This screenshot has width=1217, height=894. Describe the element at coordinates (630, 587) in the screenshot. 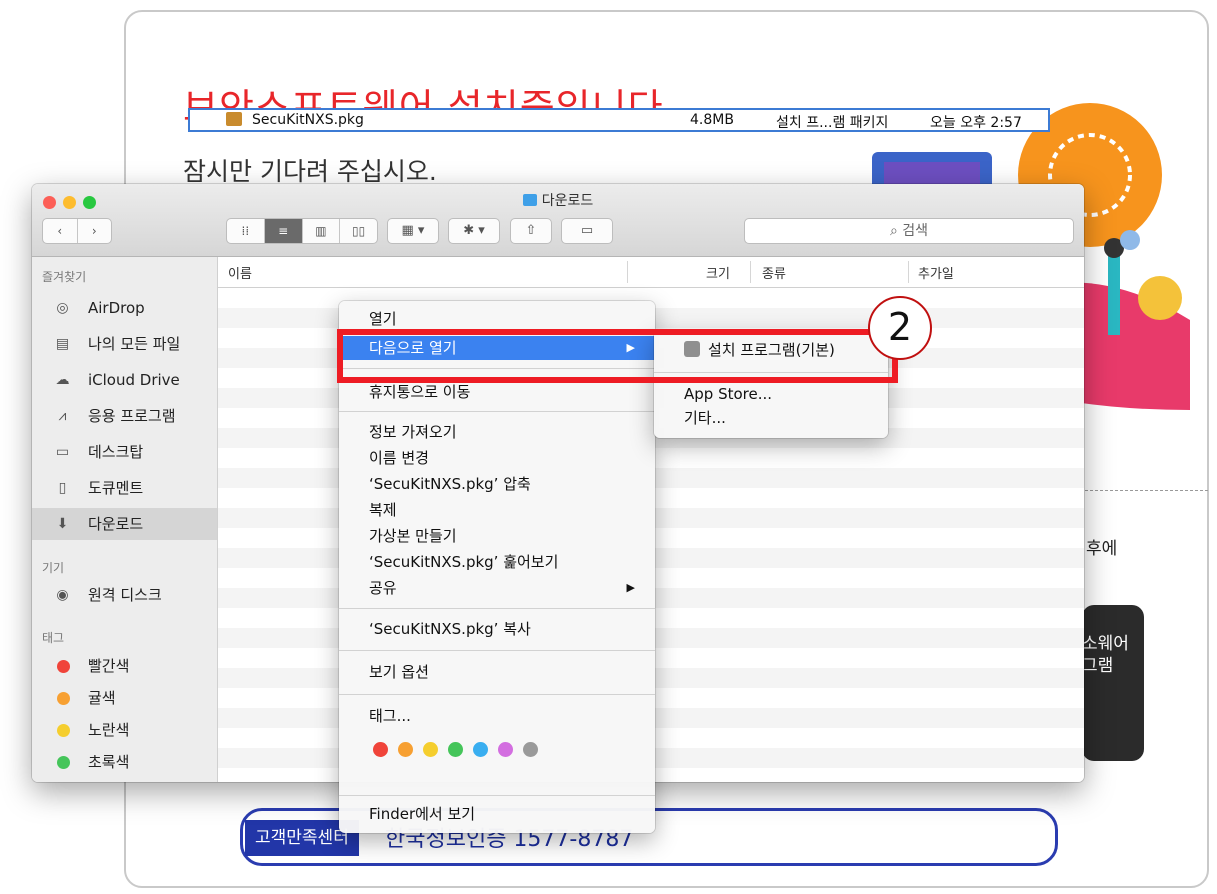

I see `submenu-arrow-icon: ▶` at that location.